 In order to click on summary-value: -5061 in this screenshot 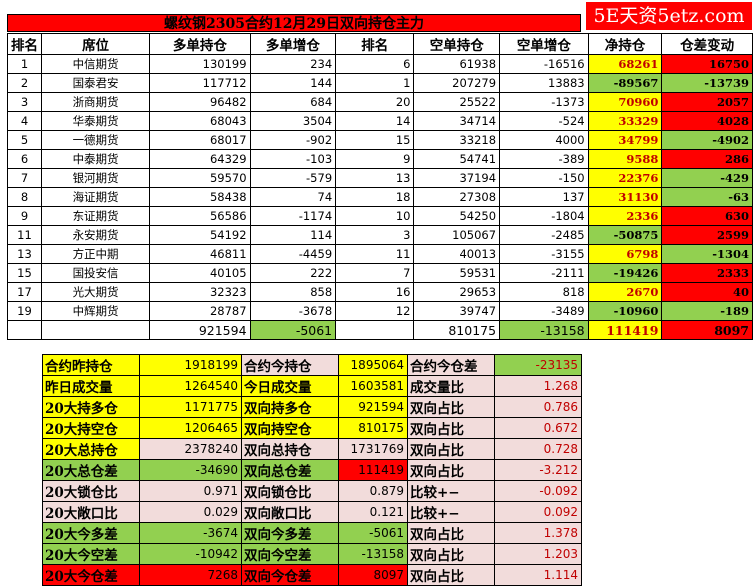, I will do `click(373, 533)`.